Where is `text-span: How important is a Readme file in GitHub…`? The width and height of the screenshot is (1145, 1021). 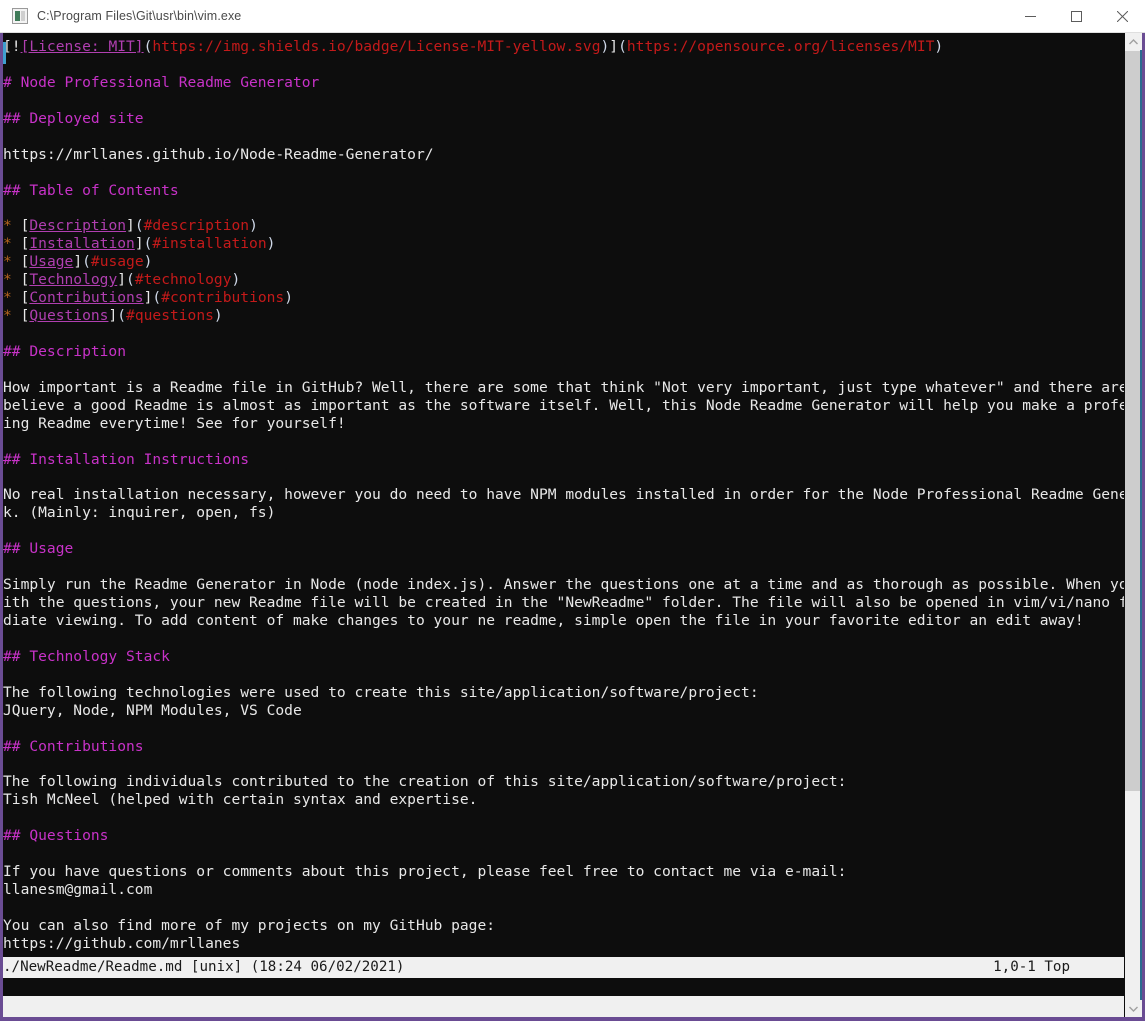 text-span: How important is a Readme file in GitHub… is located at coordinates (563, 387).